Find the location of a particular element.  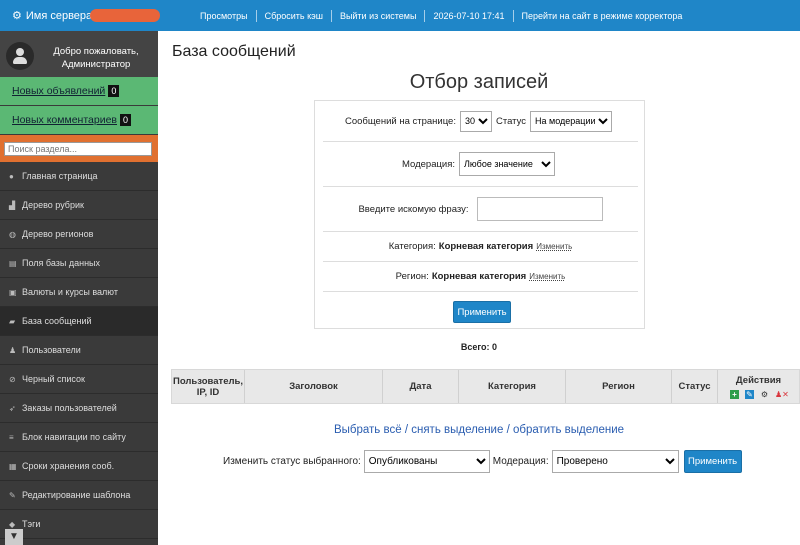

status-select: На модерации is located at coordinates (571, 121).